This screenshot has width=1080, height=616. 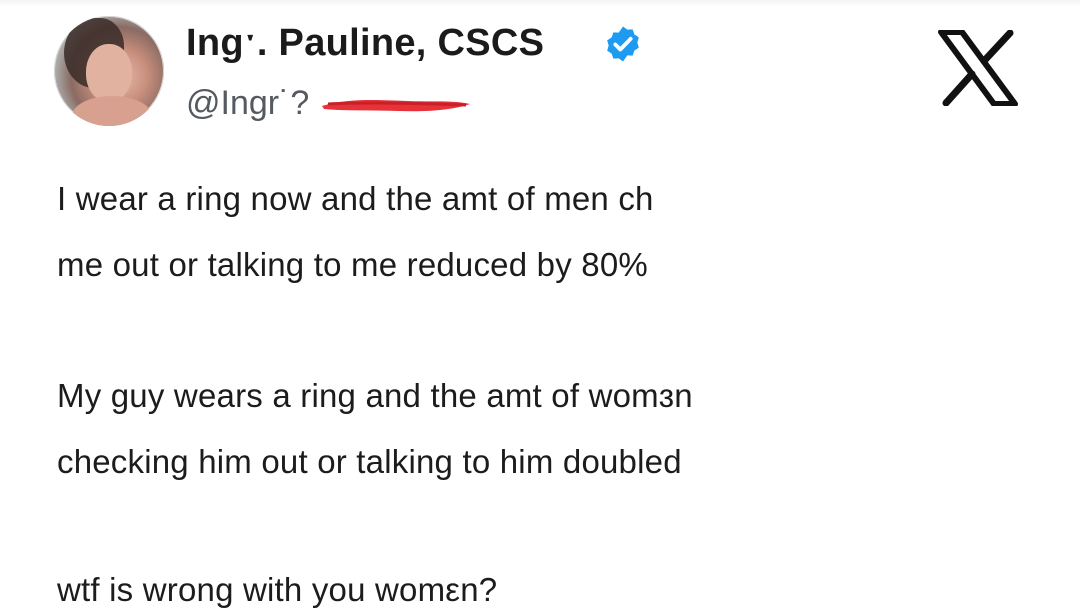 I want to click on tweet-text-line: My guy wears a ring and the amt of womɜn, so click(x=375, y=395).